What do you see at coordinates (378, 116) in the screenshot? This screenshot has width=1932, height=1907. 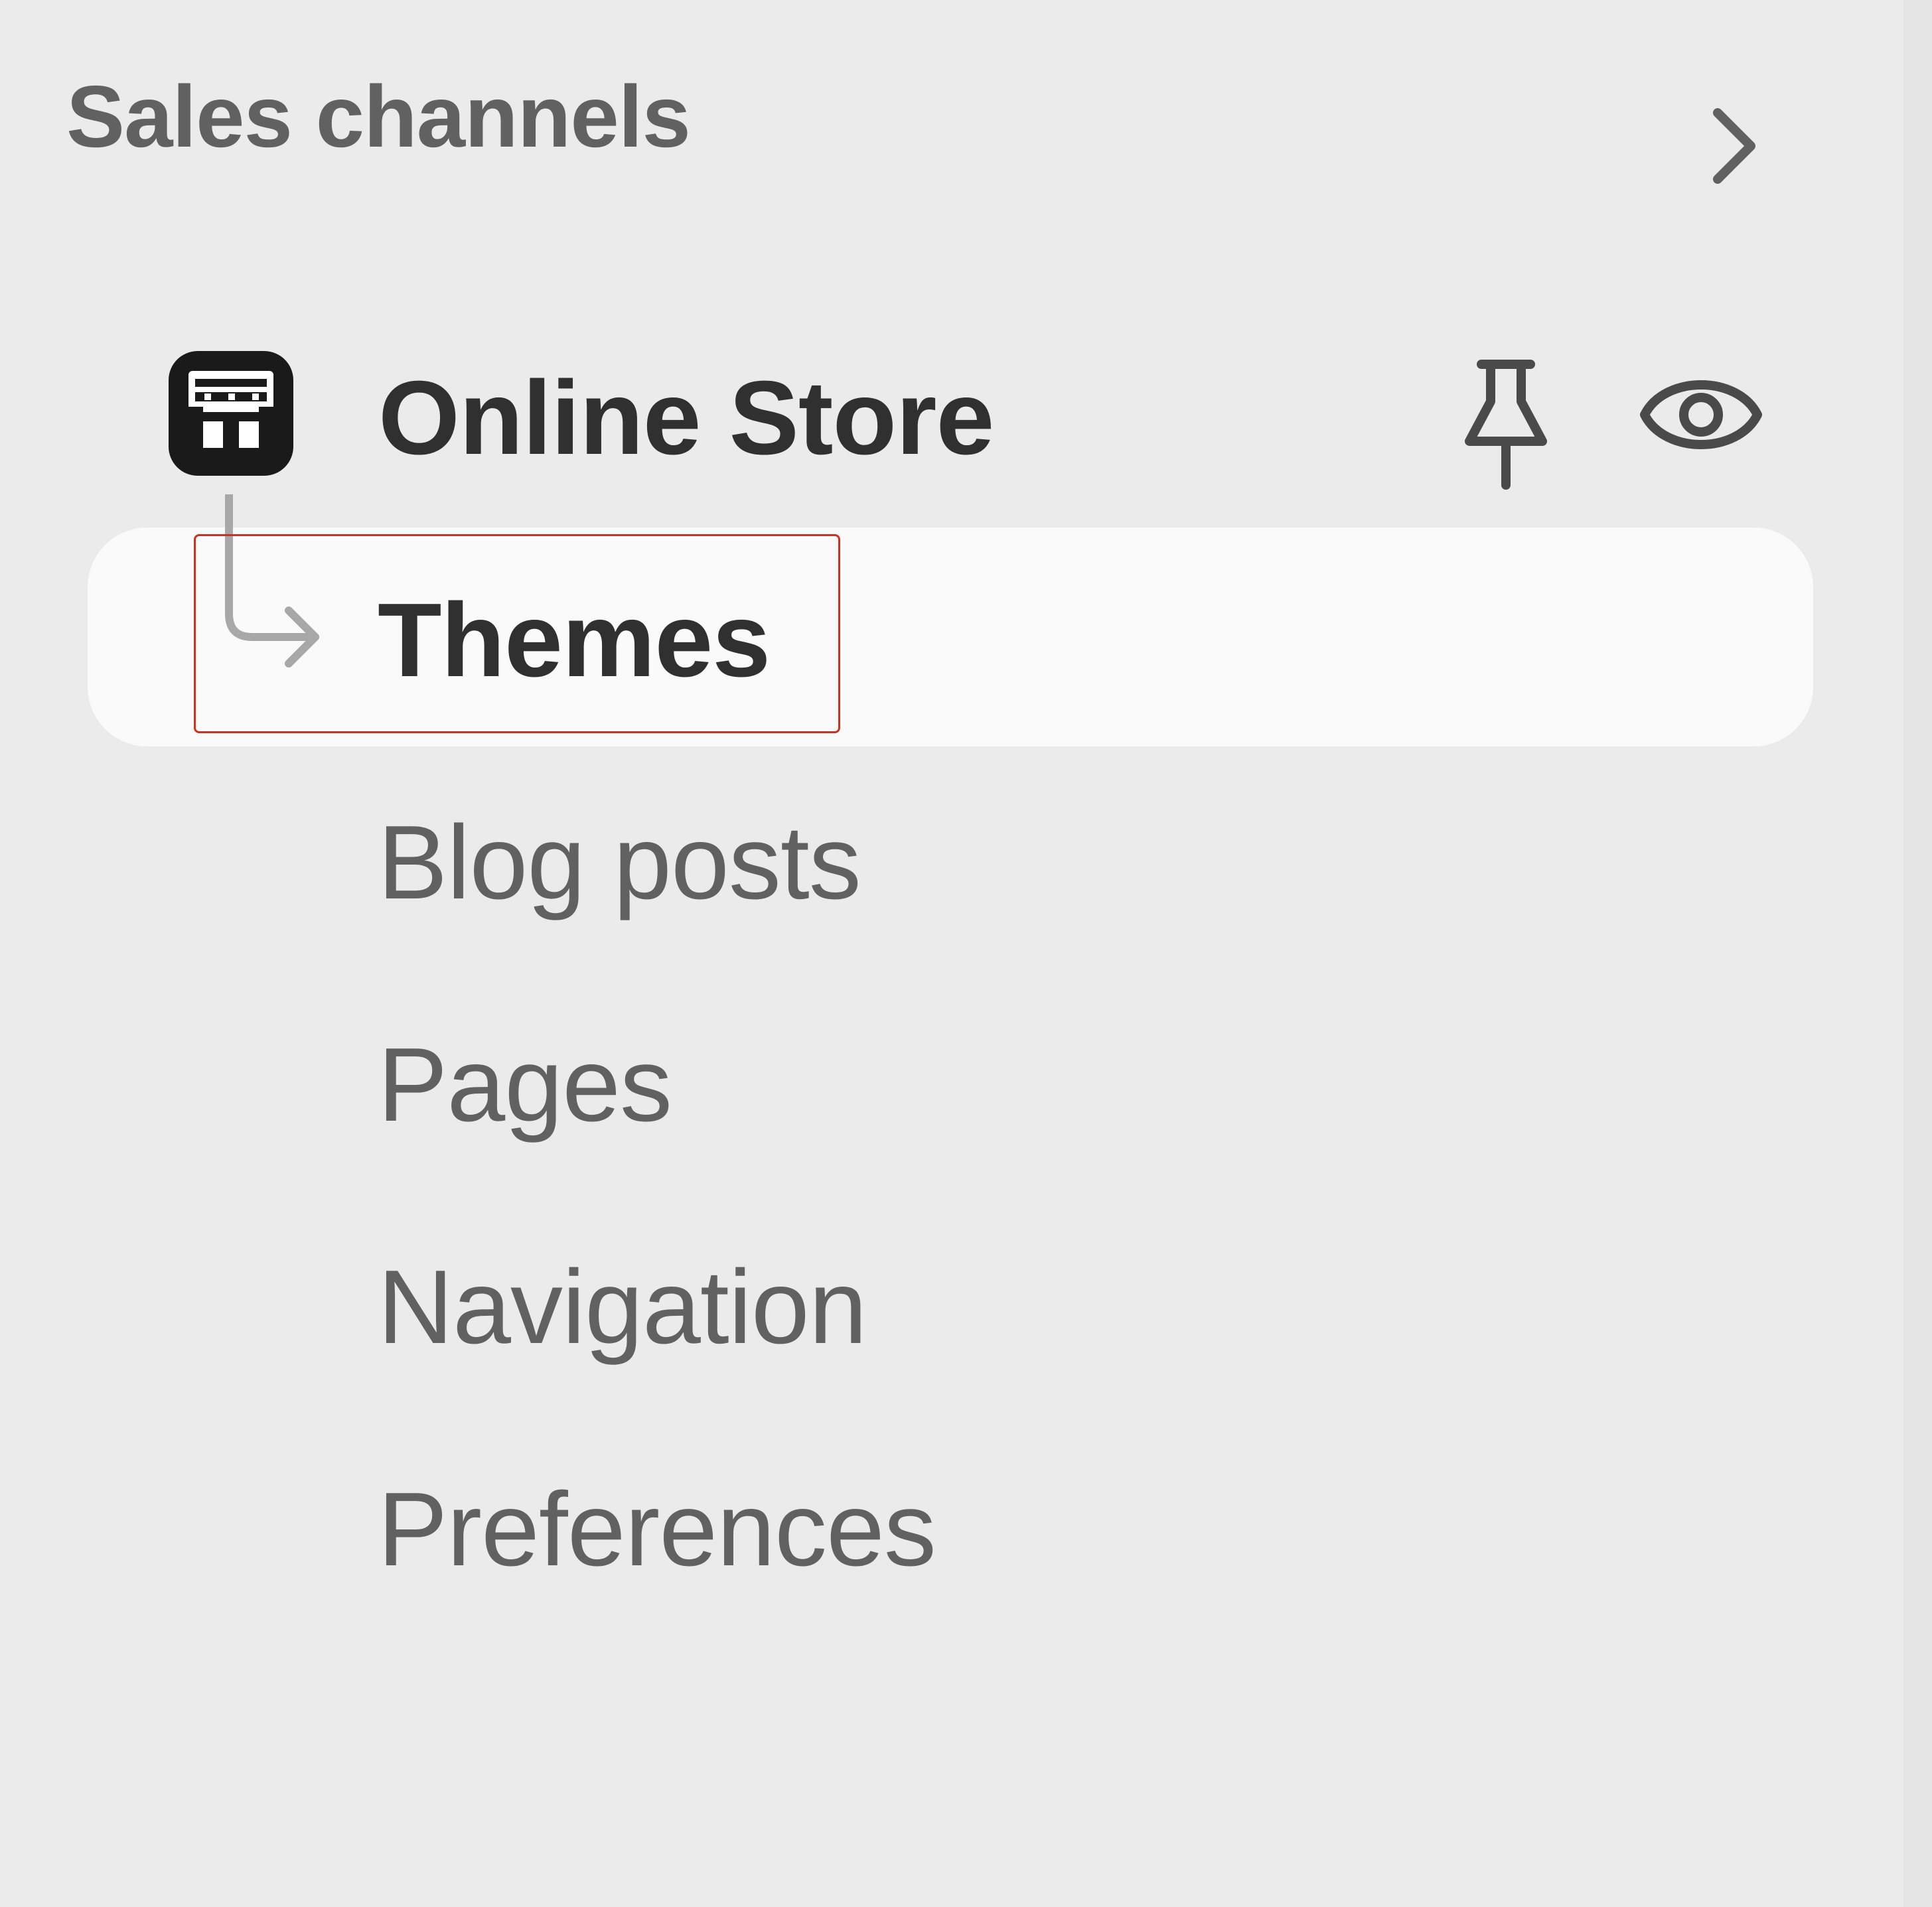 I see `section-title: Sales channels` at bounding box center [378, 116].